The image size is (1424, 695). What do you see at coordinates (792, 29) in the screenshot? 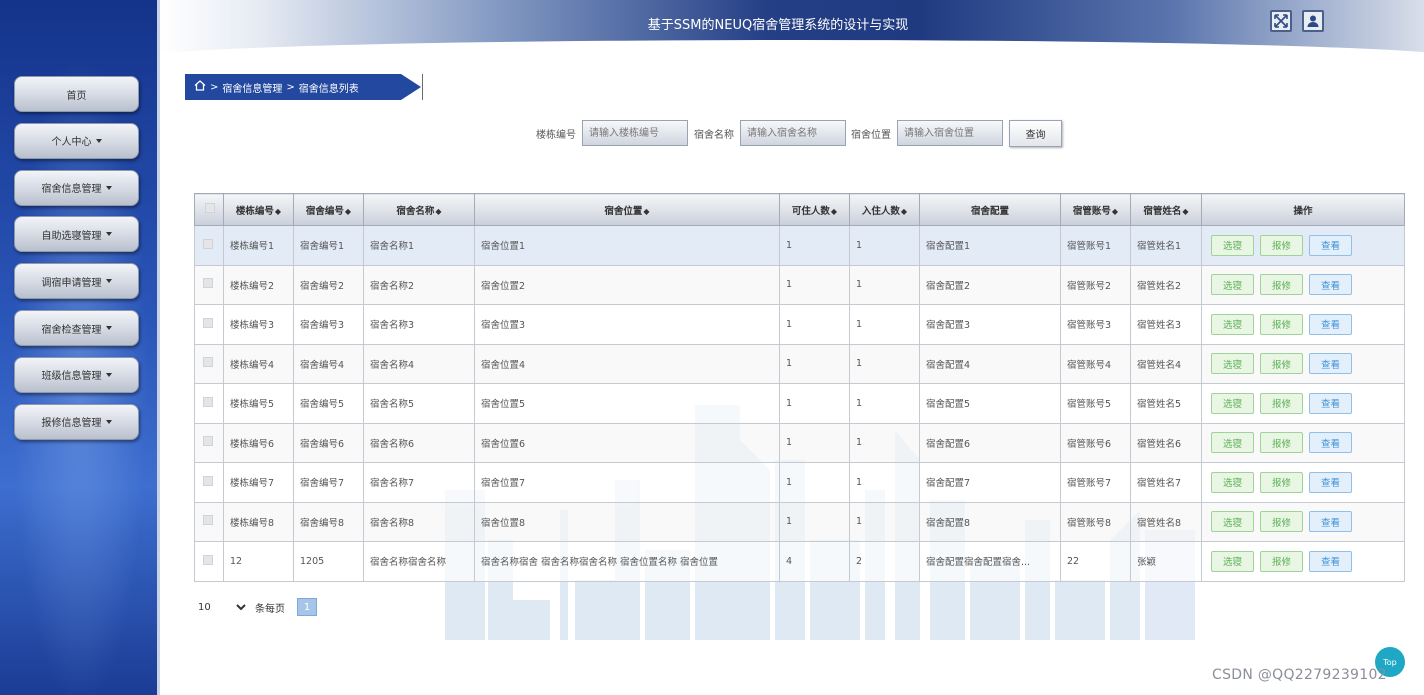
I see `header: 基于SSM的NEUQ宿舍管理系统的设计与实现` at bounding box center [792, 29].